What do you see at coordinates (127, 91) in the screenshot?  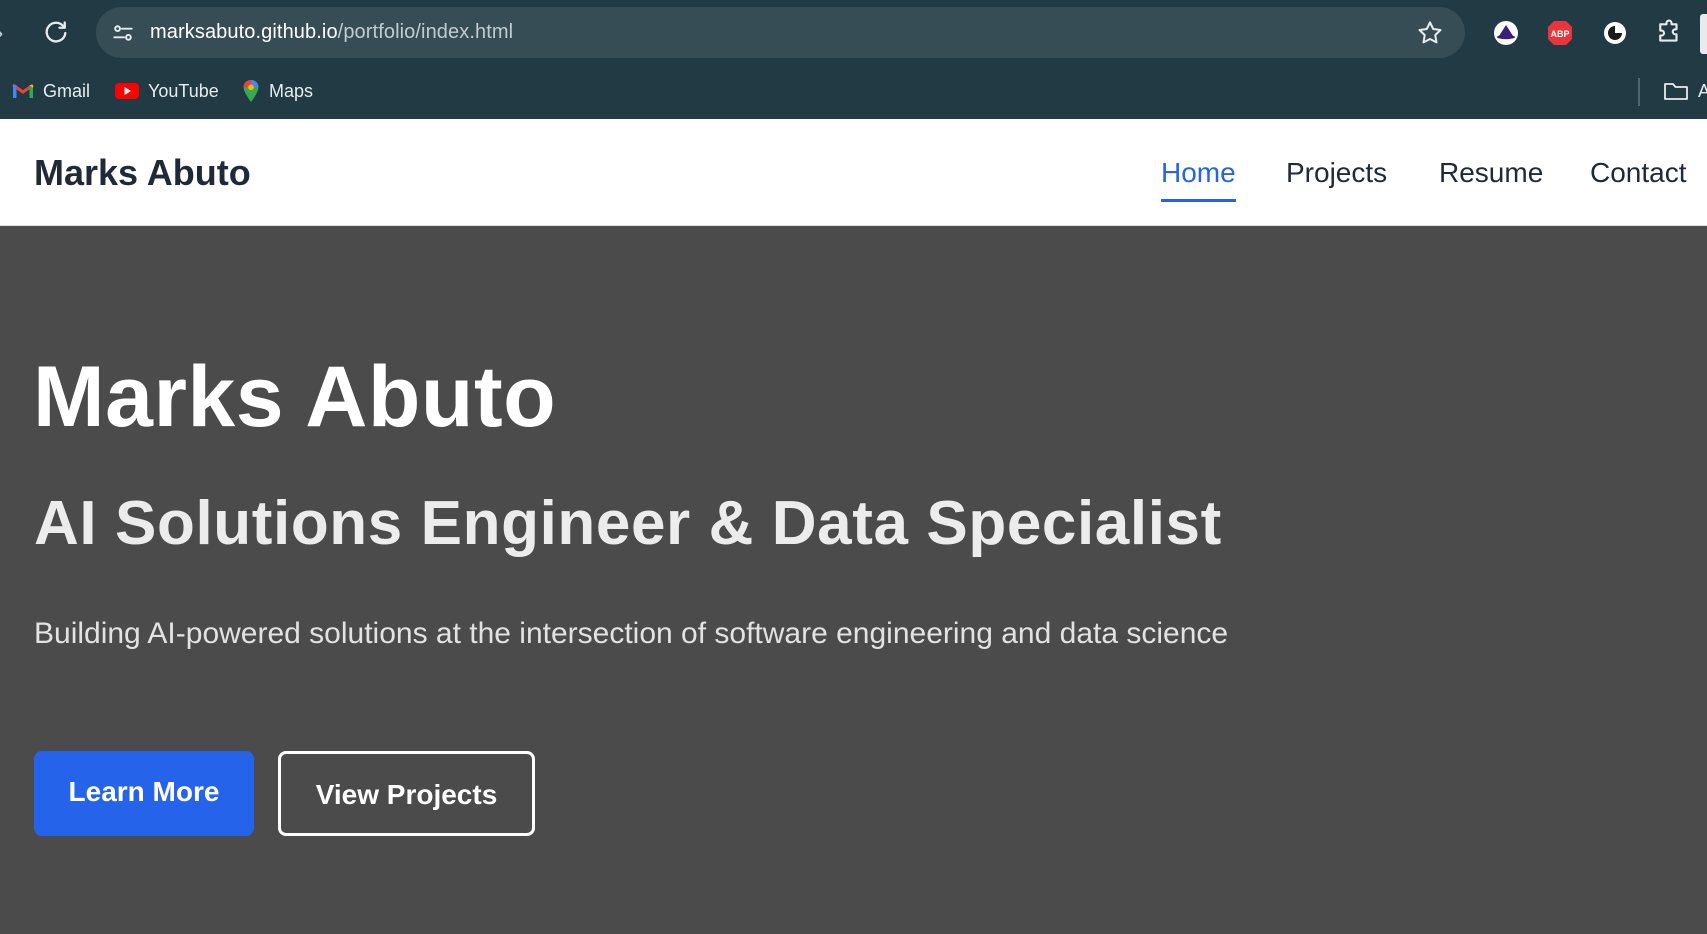 I see `youtube-icon` at bounding box center [127, 91].